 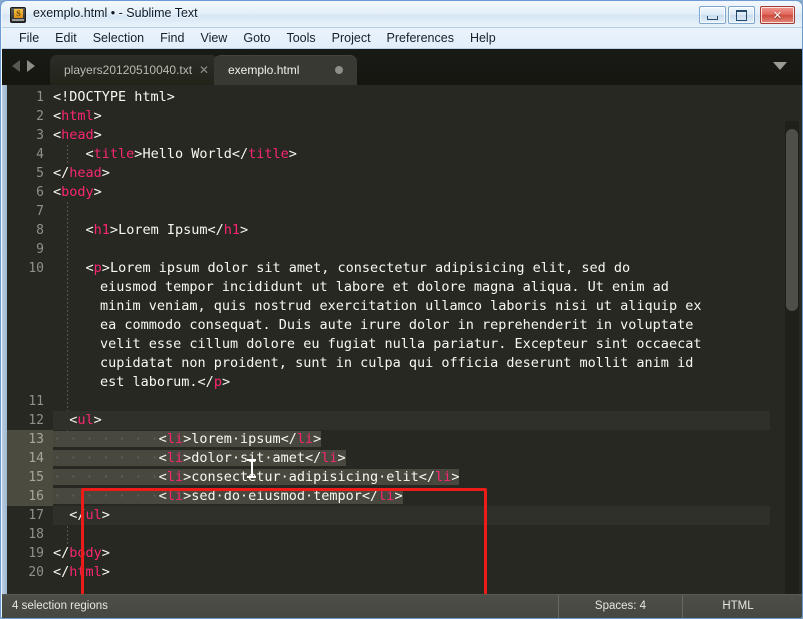 What do you see at coordinates (30, 477) in the screenshot?
I see `line-number: 15` at bounding box center [30, 477].